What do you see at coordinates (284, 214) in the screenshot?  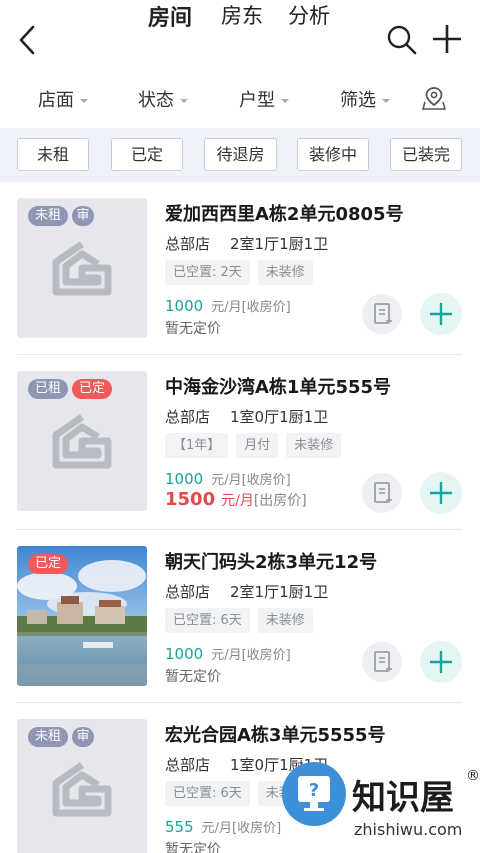 I see `room-title: 爱加西西里A栋2单元0805号` at bounding box center [284, 214].